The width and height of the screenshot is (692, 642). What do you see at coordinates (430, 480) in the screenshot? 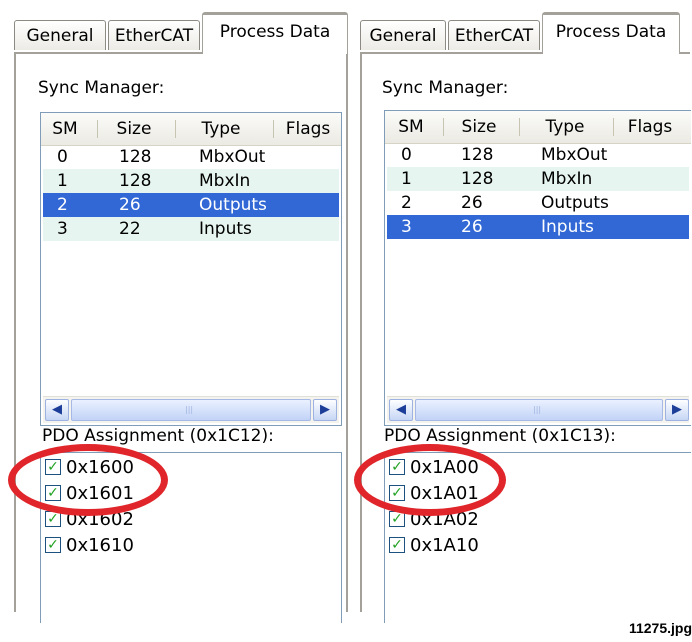
I see `highlight-oval-right` at bounding box center [430, 480].